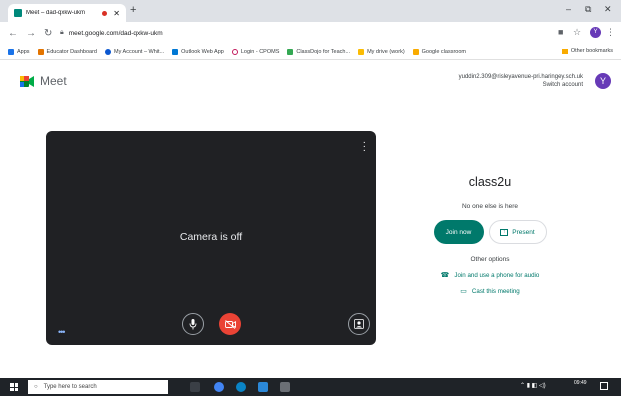 Image resolution: width=621 pixels, height=396 pixels. What do you see at coordinates (504, 232) in the screenshot?
I see `present-icon: ↑` at bounding box center [504, 232].